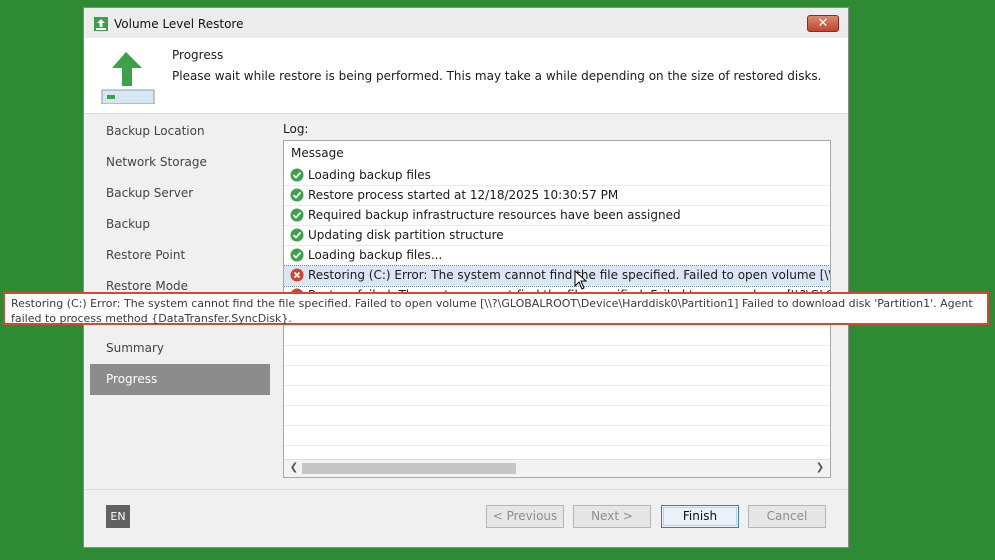  Describe the element at coordinates (180, 131) in the screenshot. I see `step-backup-location: Backup Location` at that location.